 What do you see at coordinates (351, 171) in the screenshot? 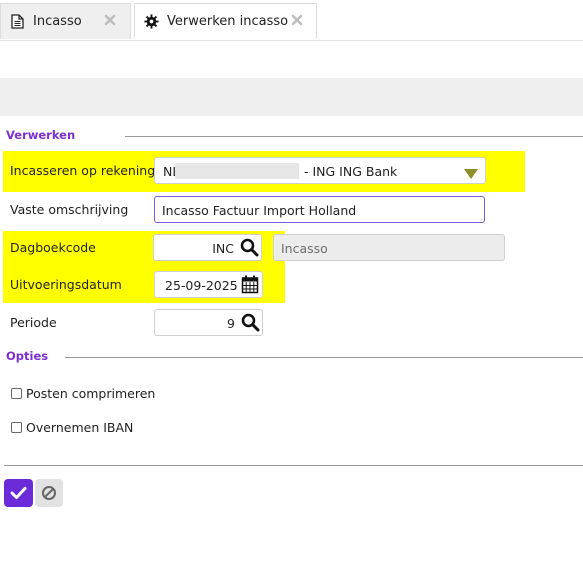
I see `rekening-value-suffix: - ING ING Bank` at bounding box center [351, 171].